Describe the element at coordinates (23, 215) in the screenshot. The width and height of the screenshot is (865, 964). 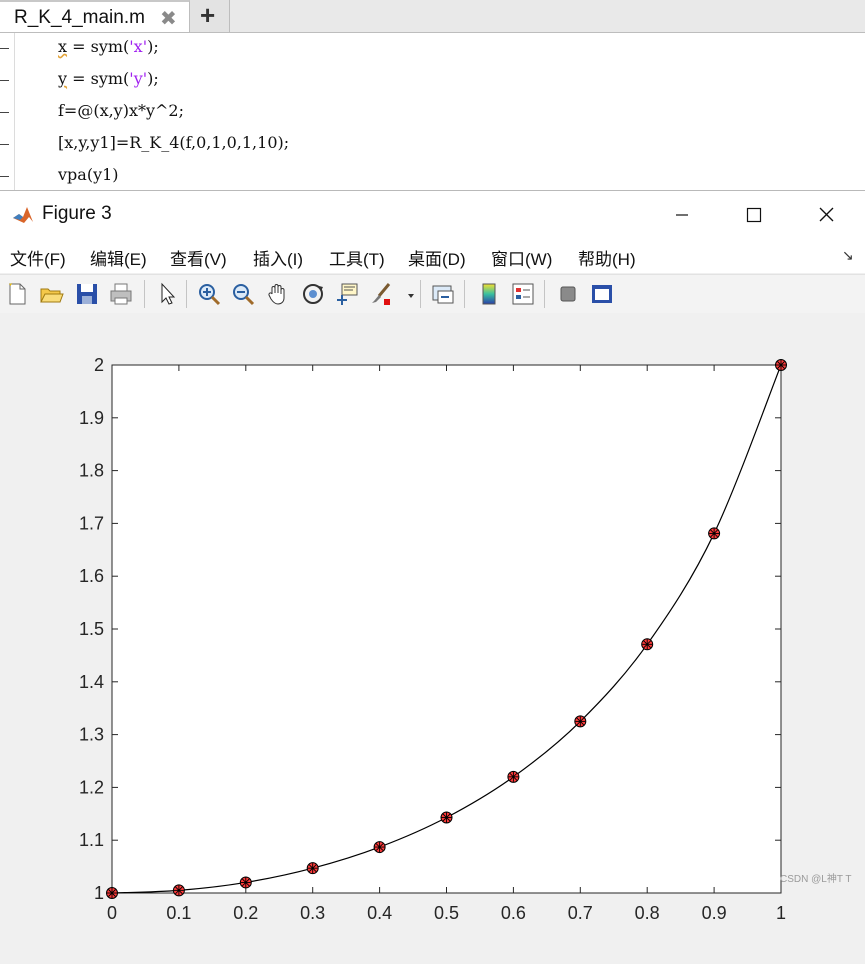
I see `matlab-logo-icon` at that location.